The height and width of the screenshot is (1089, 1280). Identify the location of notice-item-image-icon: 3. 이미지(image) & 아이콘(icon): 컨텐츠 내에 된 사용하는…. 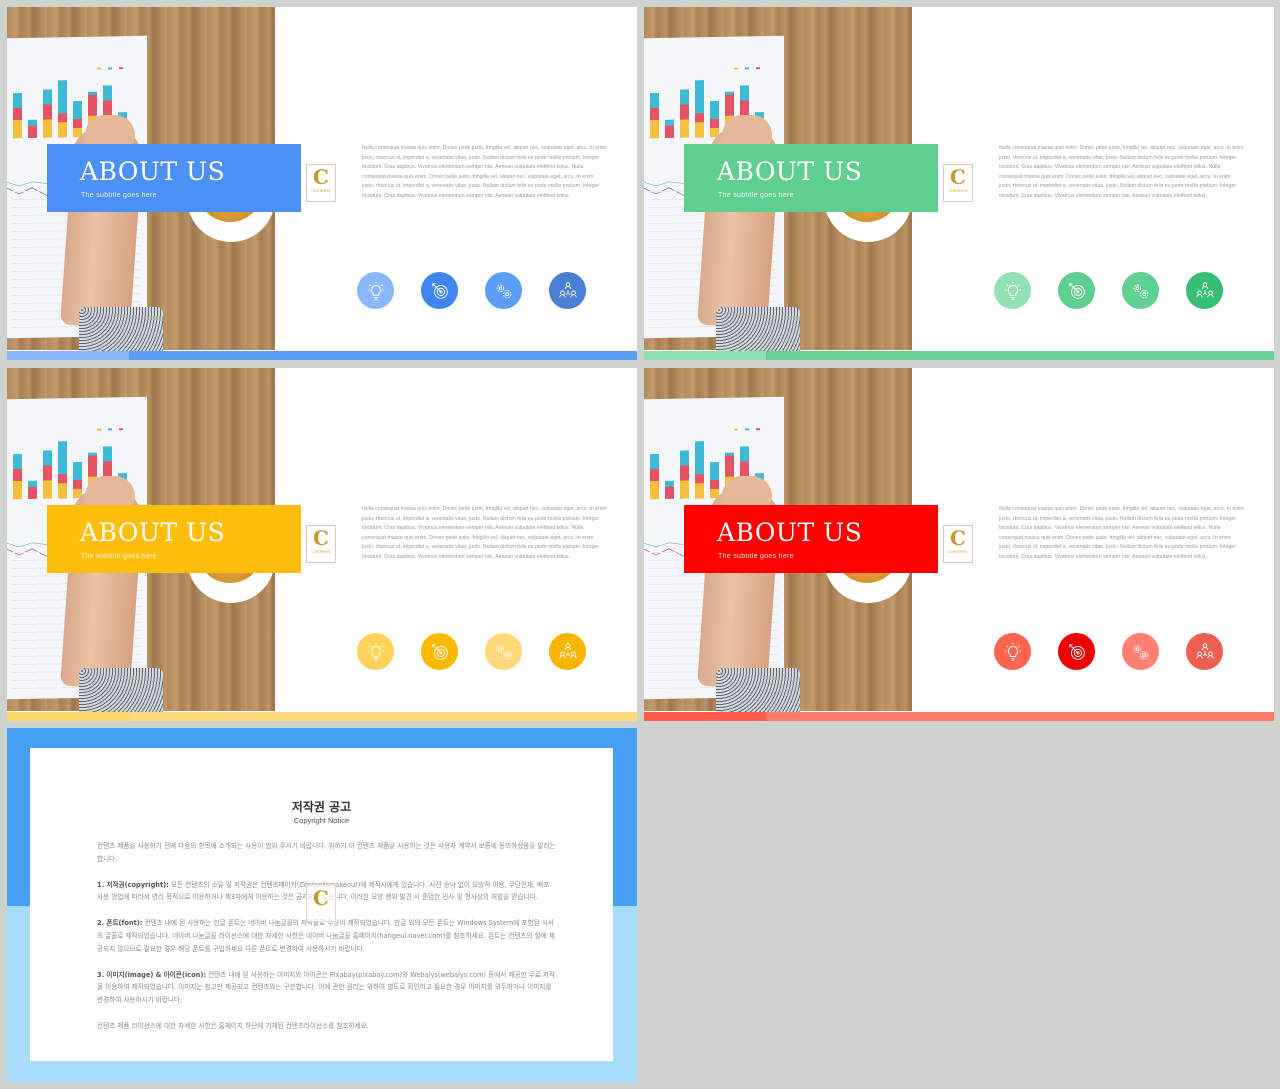
(327, 988).